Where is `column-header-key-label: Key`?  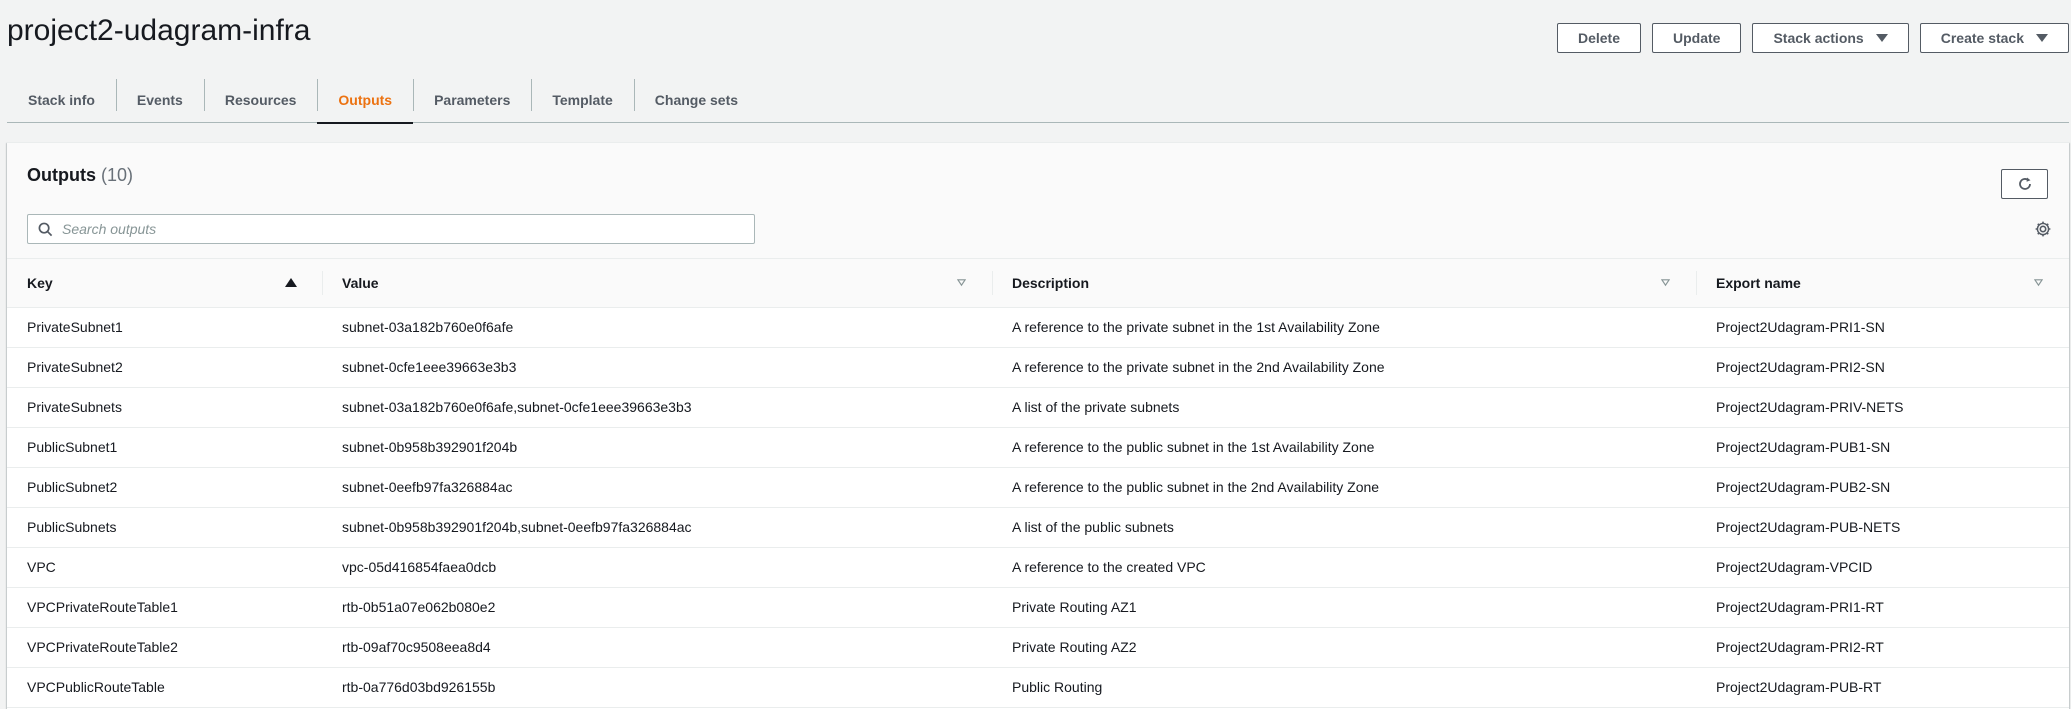 column-header-key-label: Key is located at coordinates (40, 282).